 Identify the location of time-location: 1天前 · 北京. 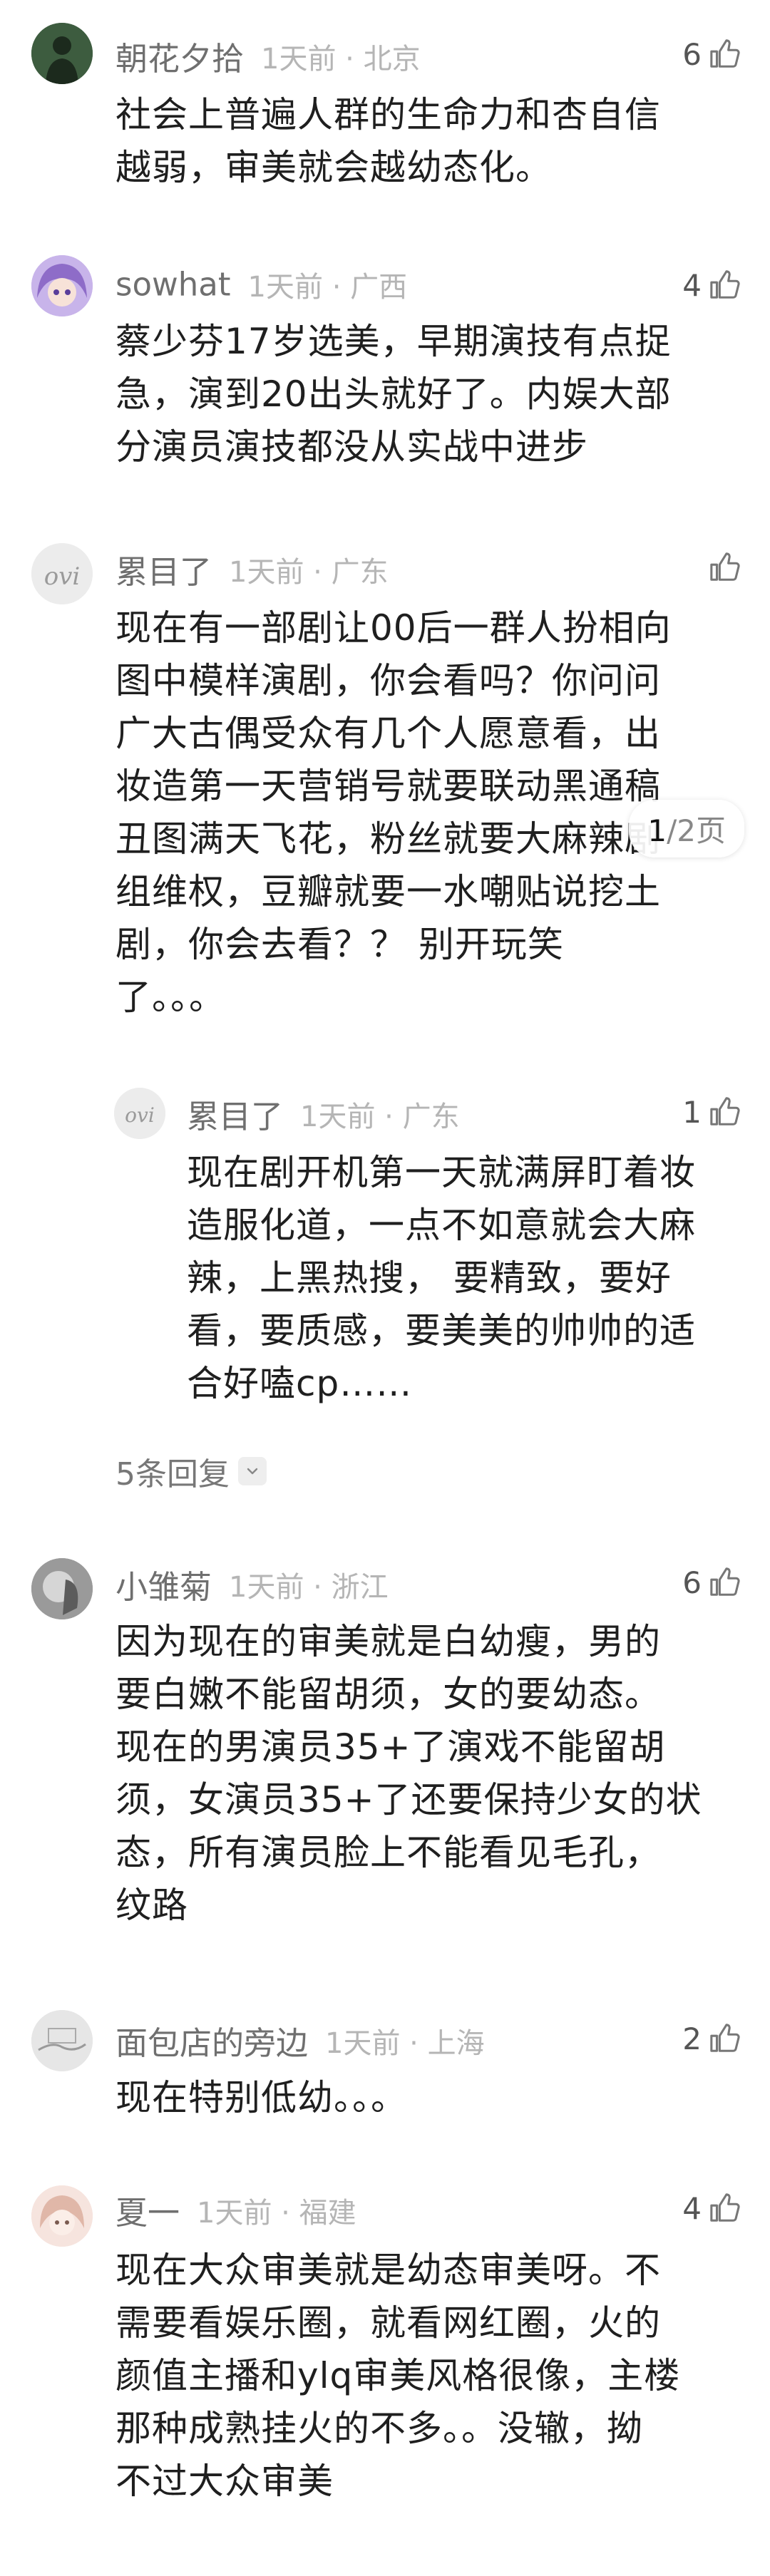
(341, 59).